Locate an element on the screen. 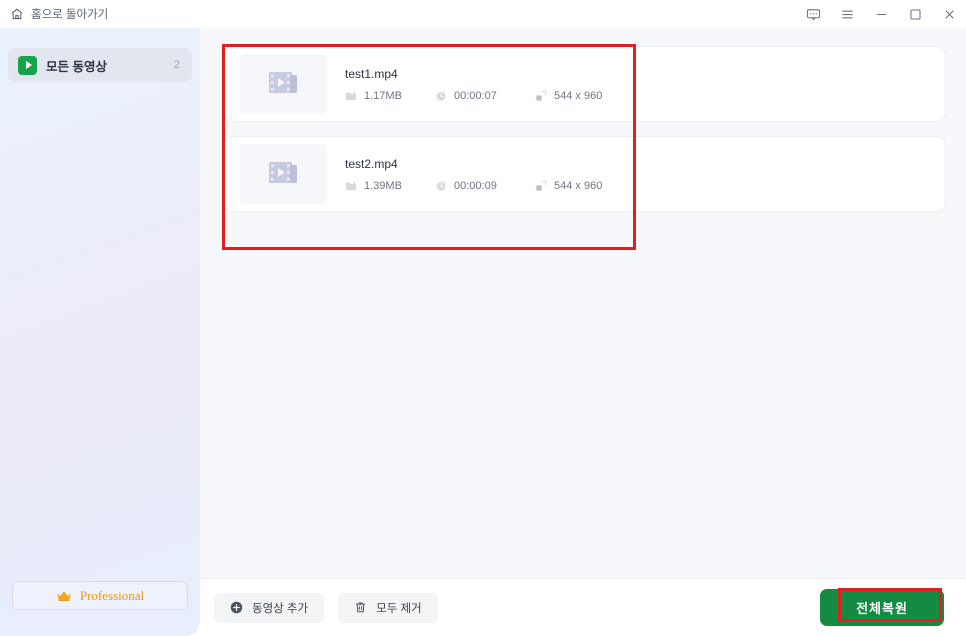  file-info: test2.mp4 1.39MB 00:00:09 544 x 960 is located at coordinates (500, 174).